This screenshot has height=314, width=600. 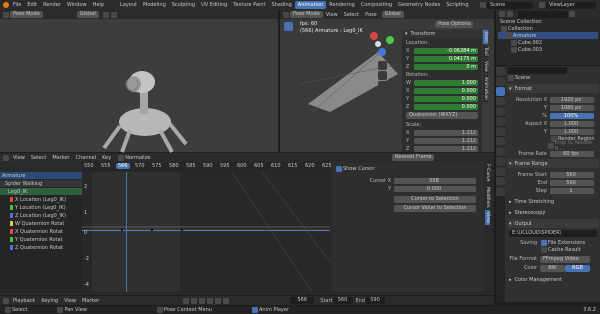 I want to click on properties-search, so click(x=537, y=70).